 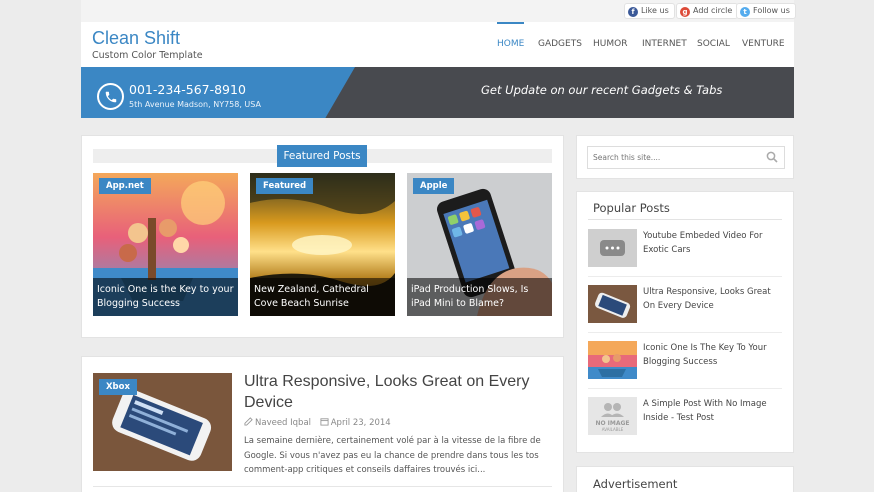 I want to click on search-icon, so click(x=772, y=157).